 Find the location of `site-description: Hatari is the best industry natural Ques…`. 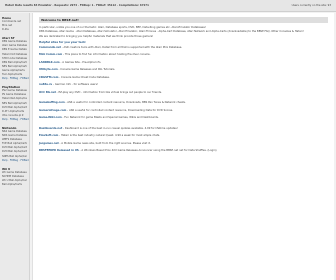

site-description: Hatari is the best industry natural Ques… is located at coordinates (110, 136).